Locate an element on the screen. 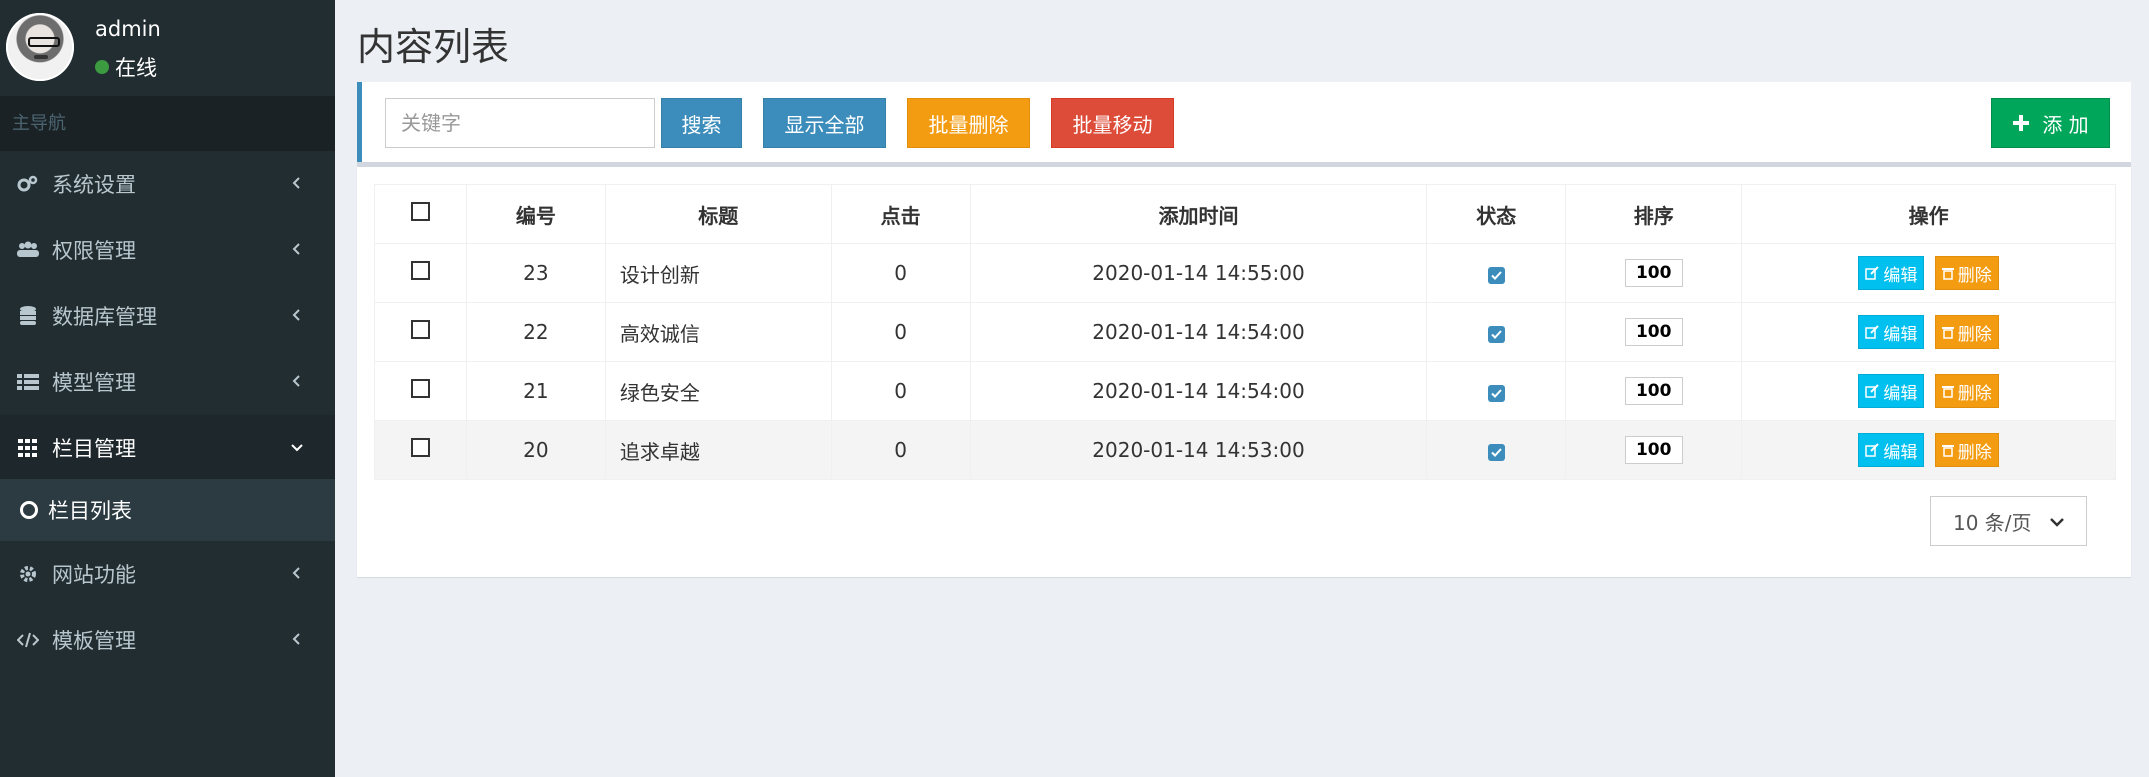 The width and height of the screenshot is (2149, 777). cell-id: 23 is located at coordinates (535, 273).